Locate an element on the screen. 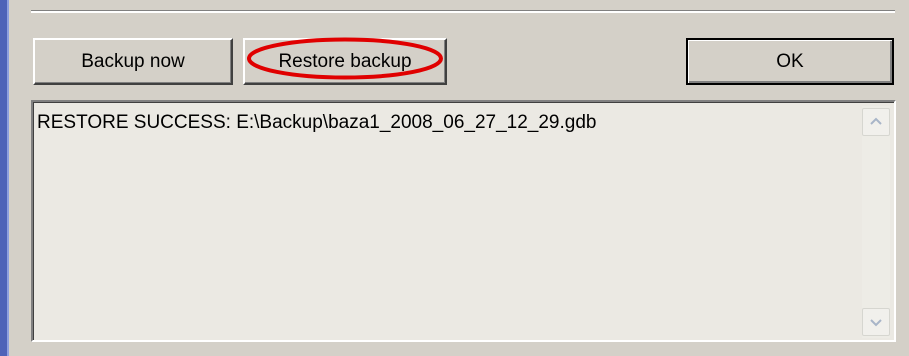 The image size is (909, 356). chevron-down-icon is located at coordinates (876, 323).